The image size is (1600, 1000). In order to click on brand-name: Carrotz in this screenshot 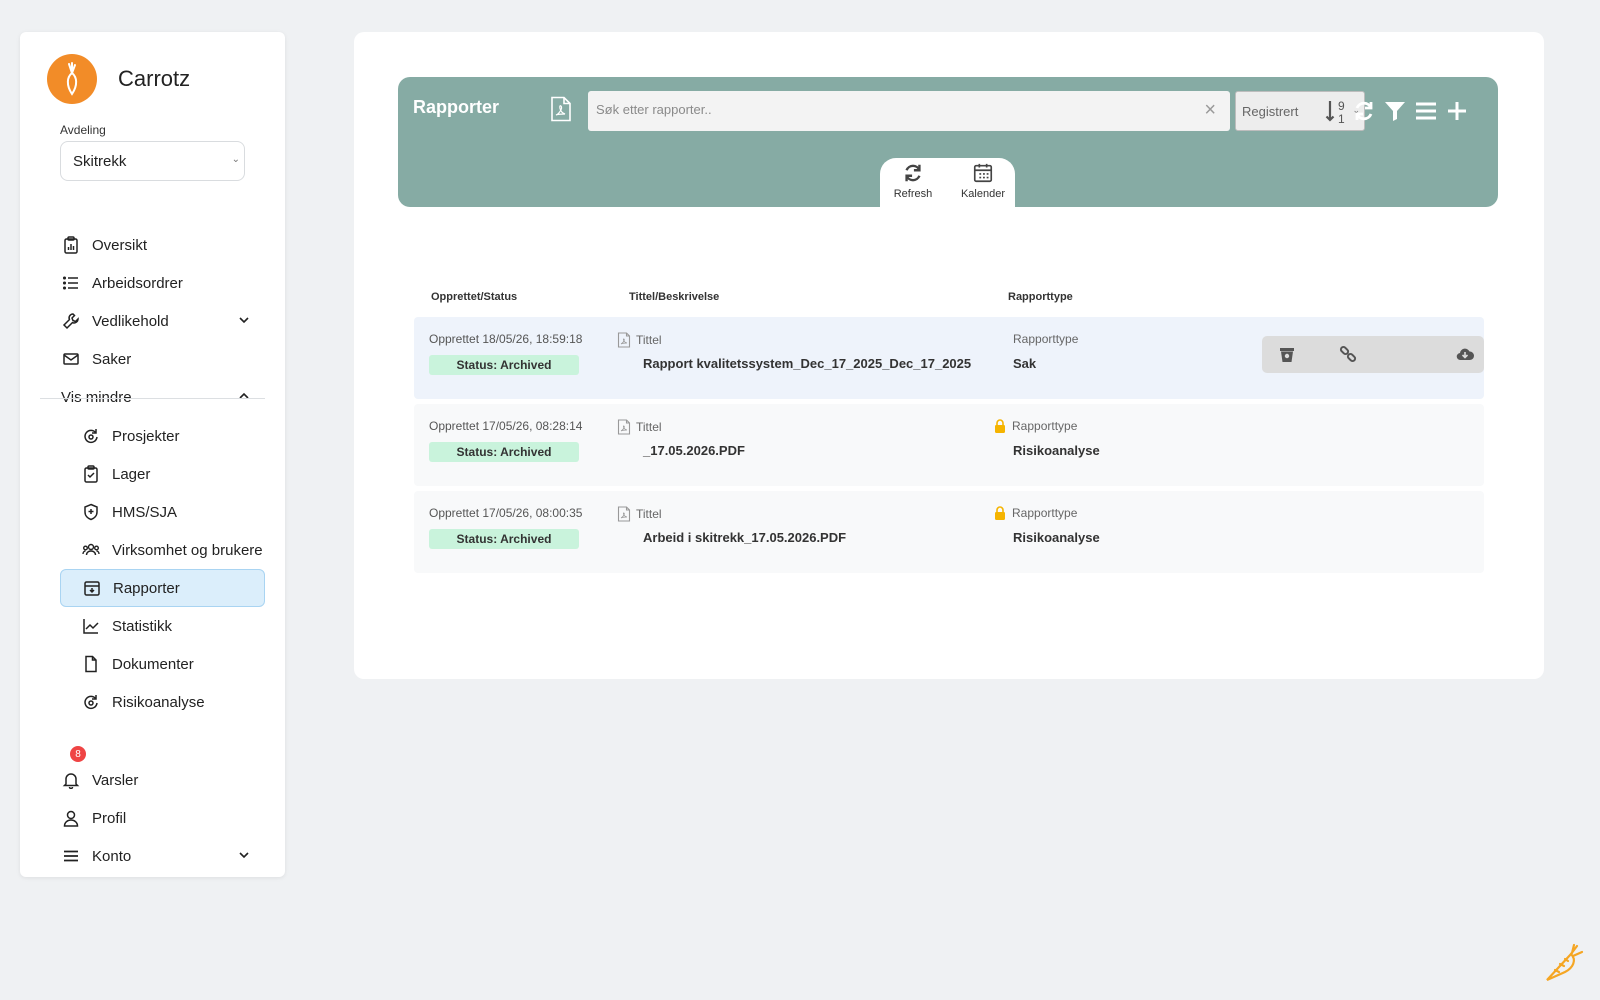, I will do `click(154, 78)`.